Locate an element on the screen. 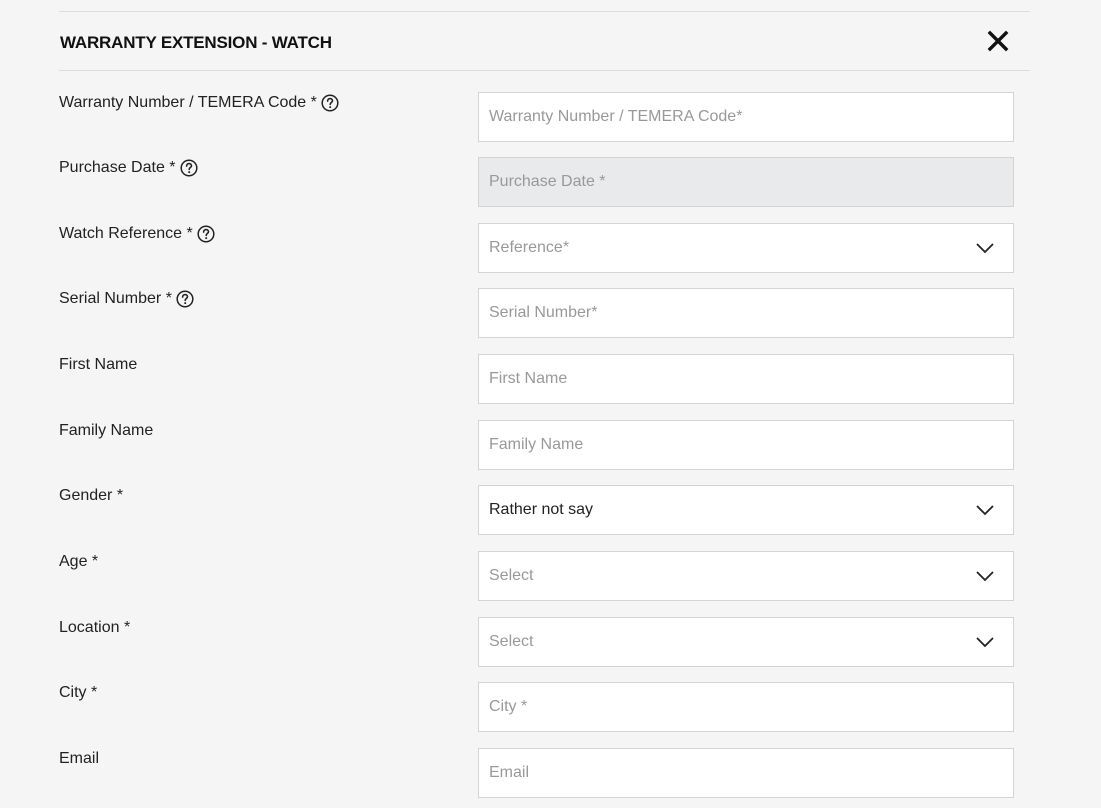 The height and width of the screenshot is (808, 1101). watch-reference-label: Watch Reference * is located at coordinates (137, 234).